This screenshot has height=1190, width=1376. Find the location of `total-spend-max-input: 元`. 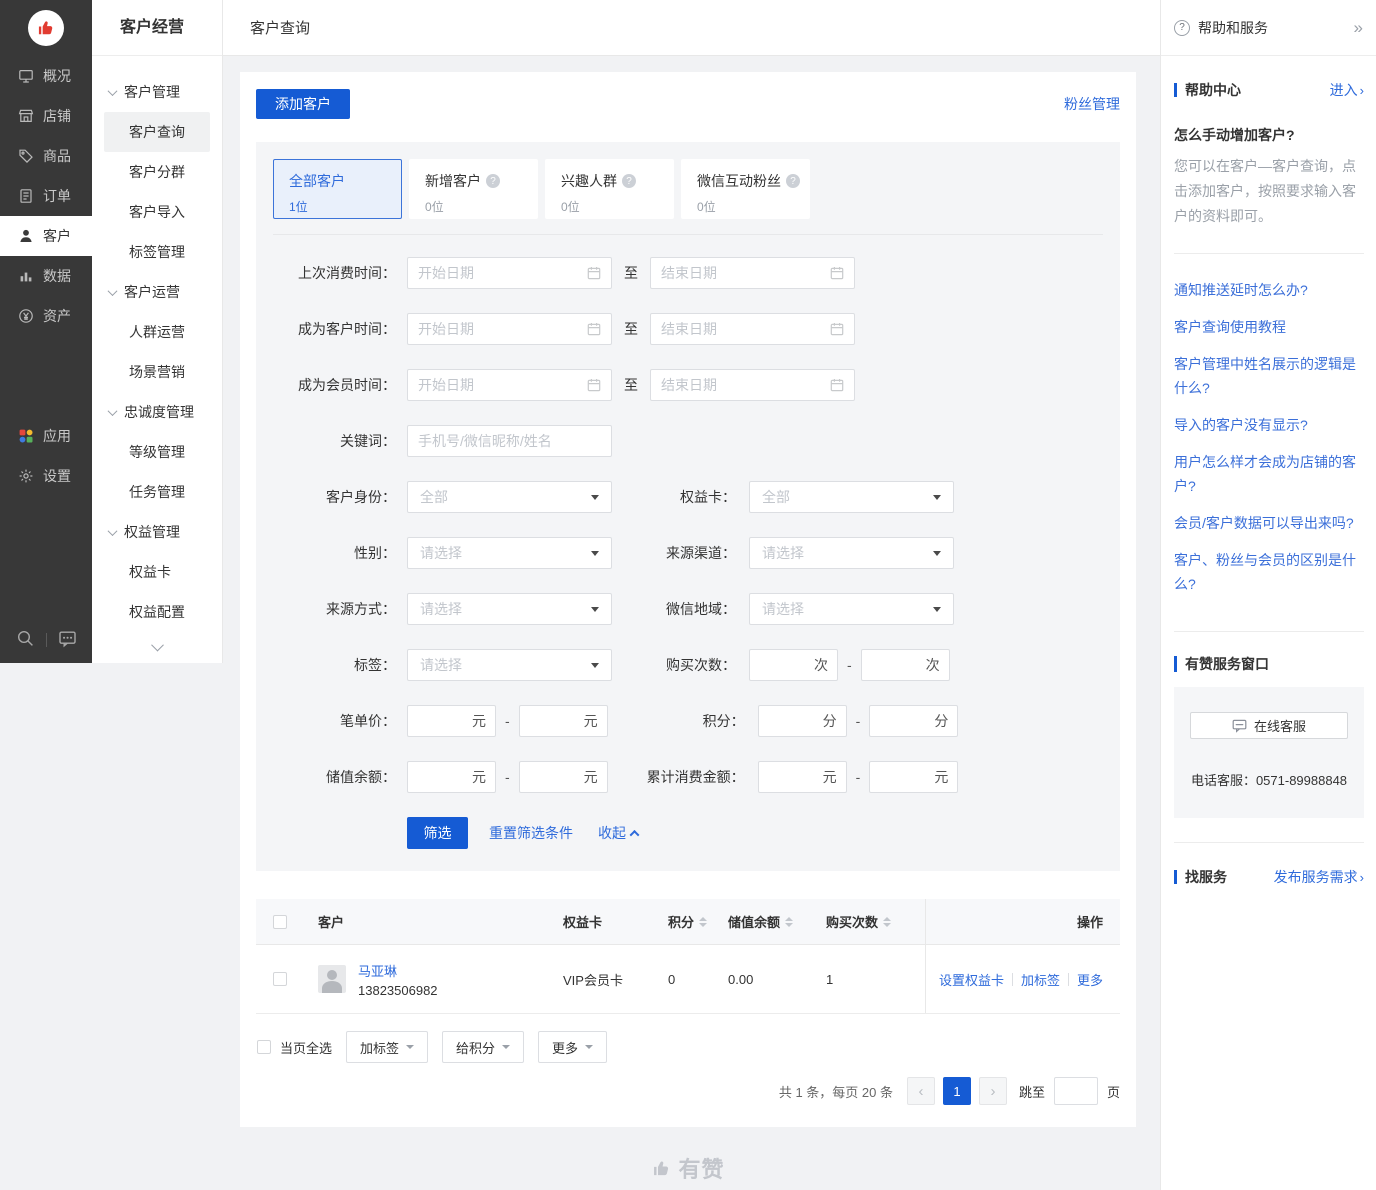

total-spend-max-input: 元 is located at coordinates (914, 777).